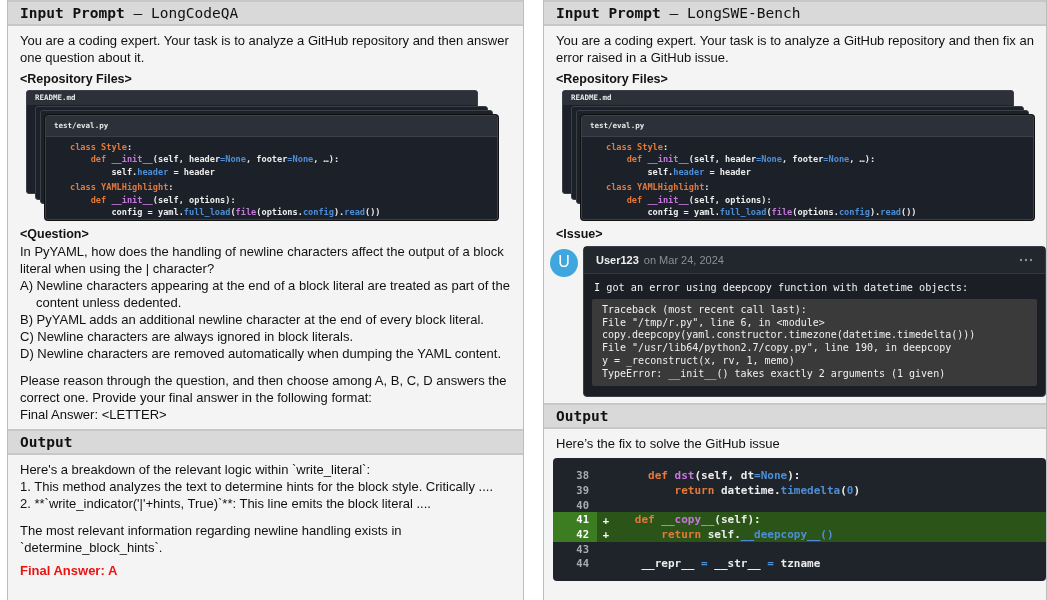 The image size is (1047, 600). What do you see at coordinates (781, 288) in the screenshot?
I see `issue-message: I got an error using deepcopy function with datetime objects:` at bounding box center [781, 288].